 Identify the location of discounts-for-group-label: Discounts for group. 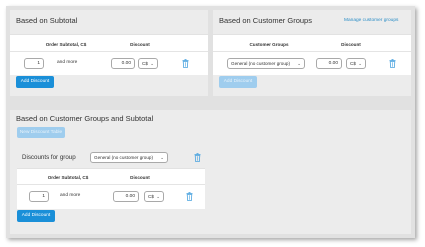
(49, 157).